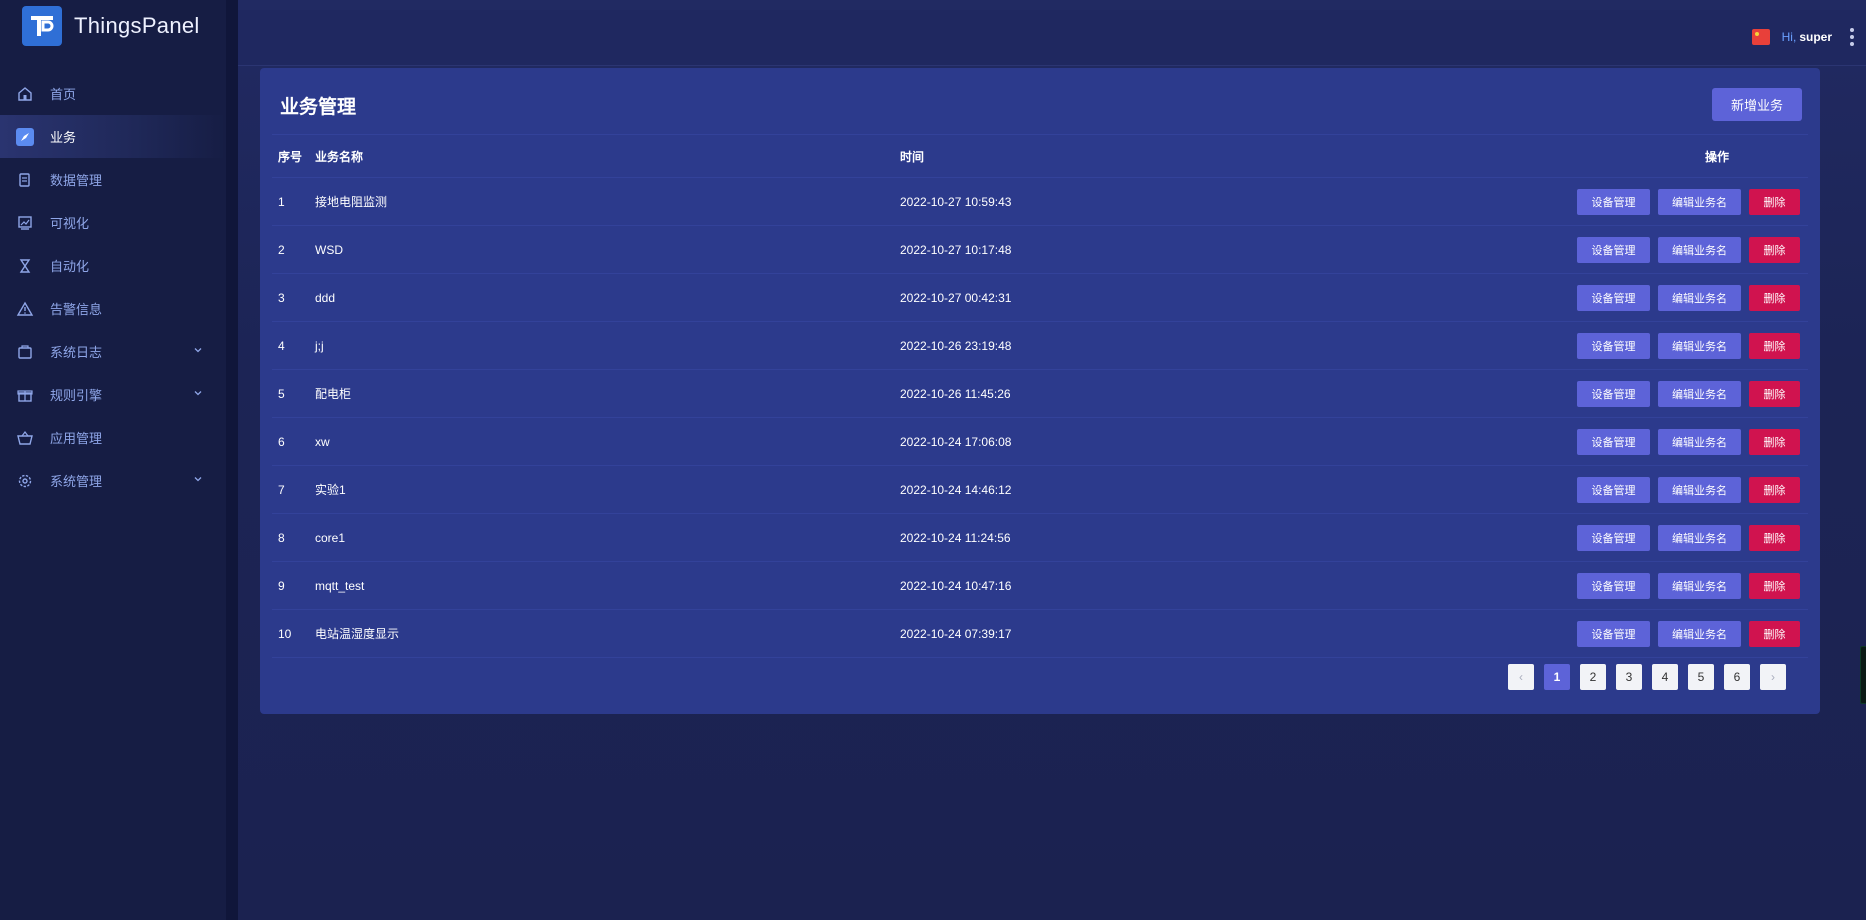 Image resolution: width=1866 pixels, height=920 pixels. What do you see at coordinates (1701, 677) in the screenshot?
I see `page-button-5: 5` at bounding box center [1701, 677].